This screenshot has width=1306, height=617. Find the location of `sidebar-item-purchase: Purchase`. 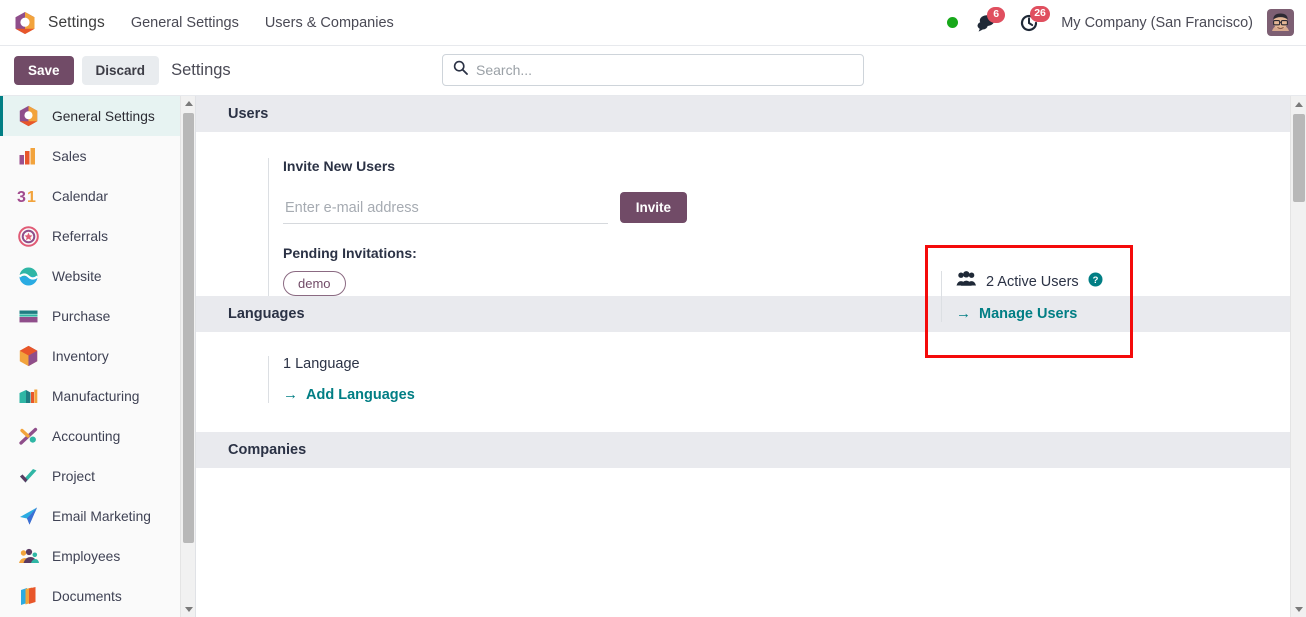

sidebar-item-purchase: Purchase is located at coordinates (90, 316).